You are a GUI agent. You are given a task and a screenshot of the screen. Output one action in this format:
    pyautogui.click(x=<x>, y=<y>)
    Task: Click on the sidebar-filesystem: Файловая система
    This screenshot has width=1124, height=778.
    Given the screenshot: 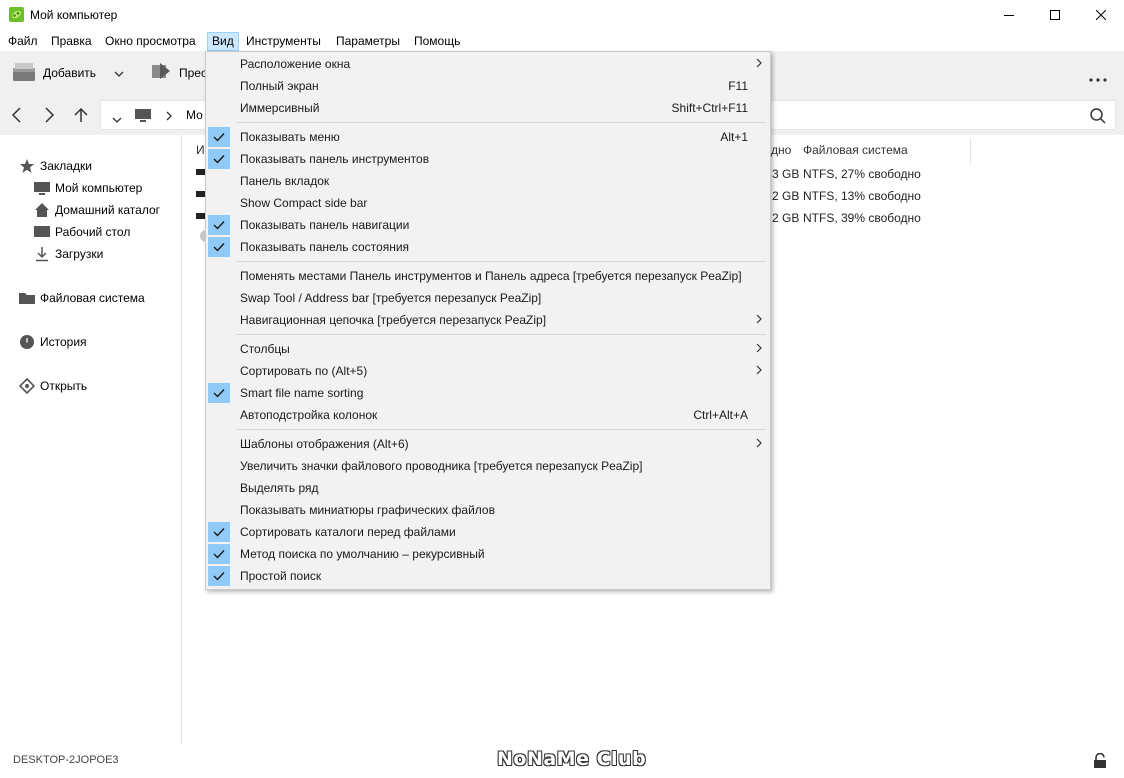 What is the action you would take?
    pyautogui.click(x=82, y=298)
    